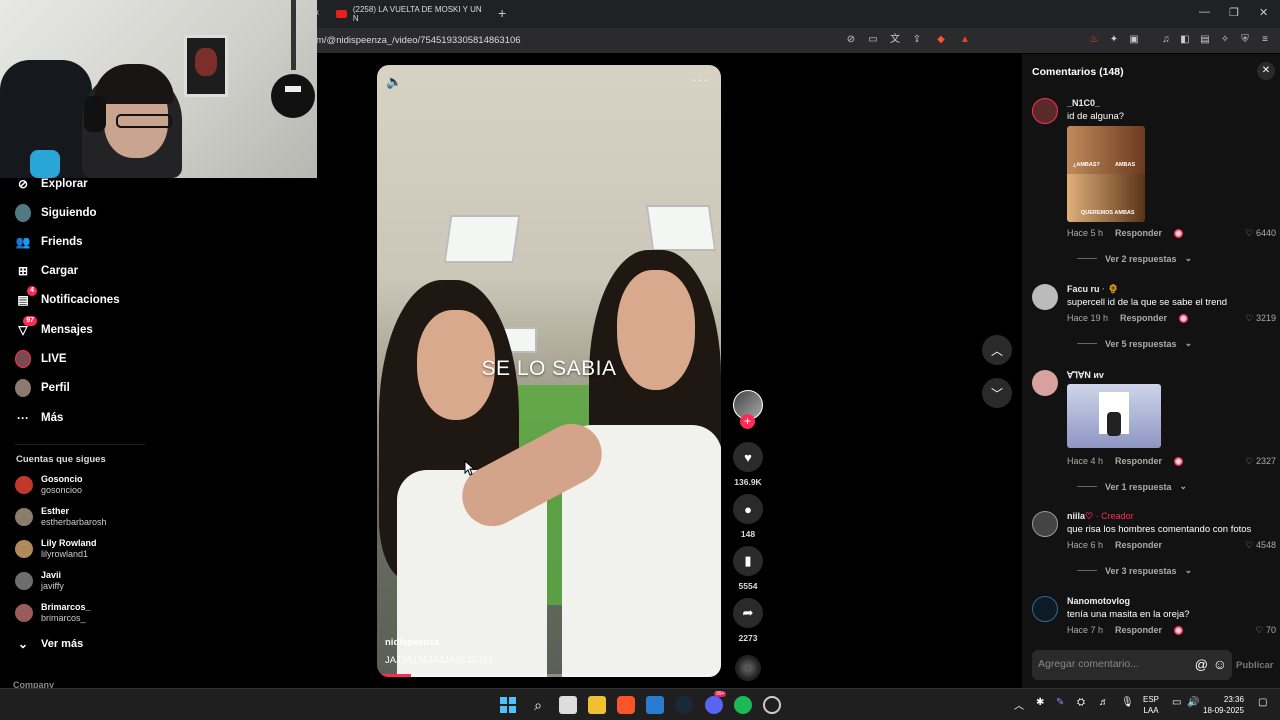 This screenshot has height=720, width=1280. What do you see at coordinates (597, 705) in the screenshot?
I see `file-explorer-icon` at bounding box center [597, 705].